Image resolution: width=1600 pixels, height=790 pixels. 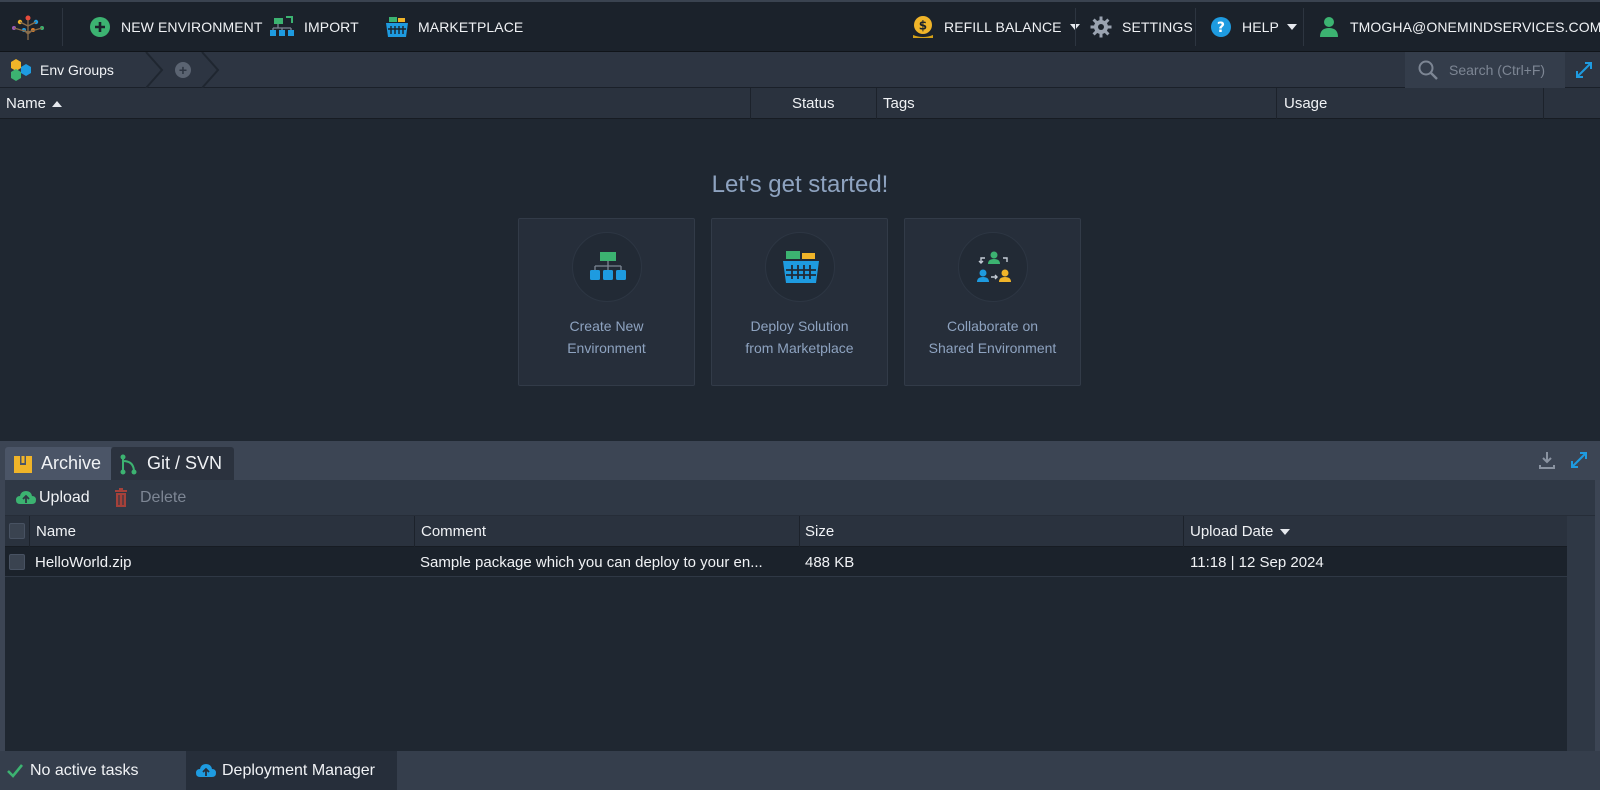 I want to click on deploy-marketplace-card: Deploy Solution from Marketplace, so click(x=799, y=302).